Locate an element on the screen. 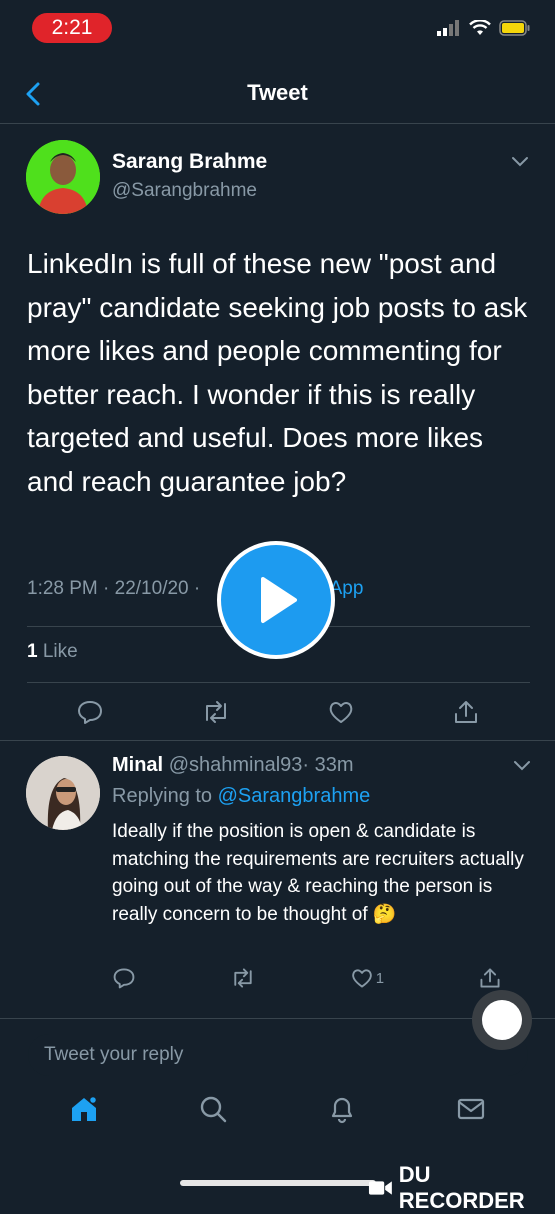  reply-actions: 1 is located at coordinates (307, 978).